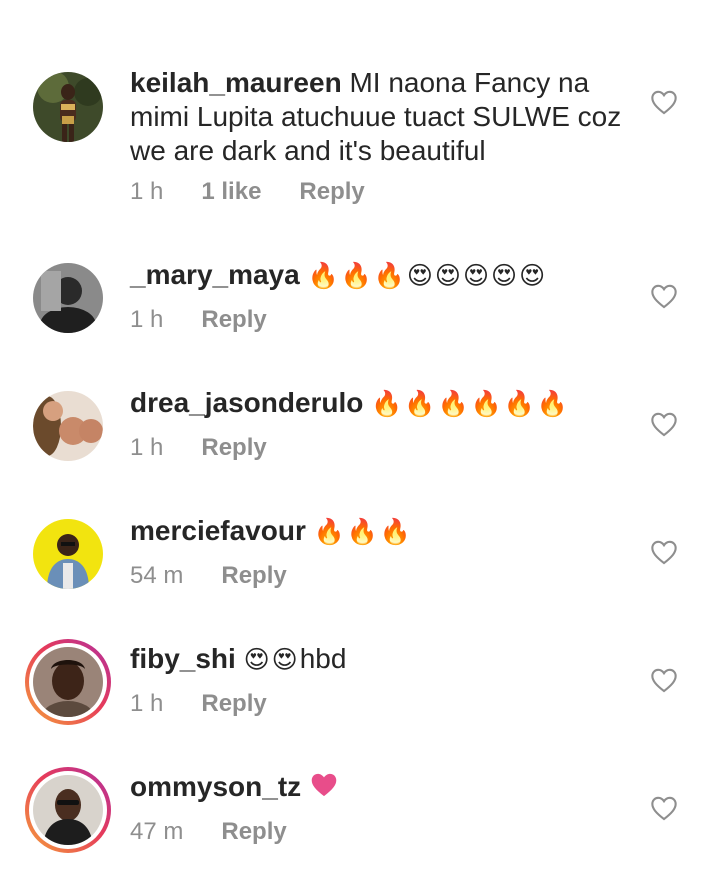 This screenshot has width=720, height=871. Describe the element at coordinates (218, 530) in the screenshot. I see `comment-username: merciefavour` at that location.